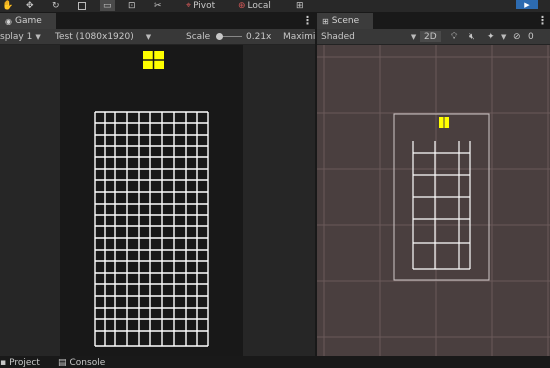  Describe the element at coordinates (472, 36) in the screenshot. I see `audio-icon: 🔇︎` at that location.